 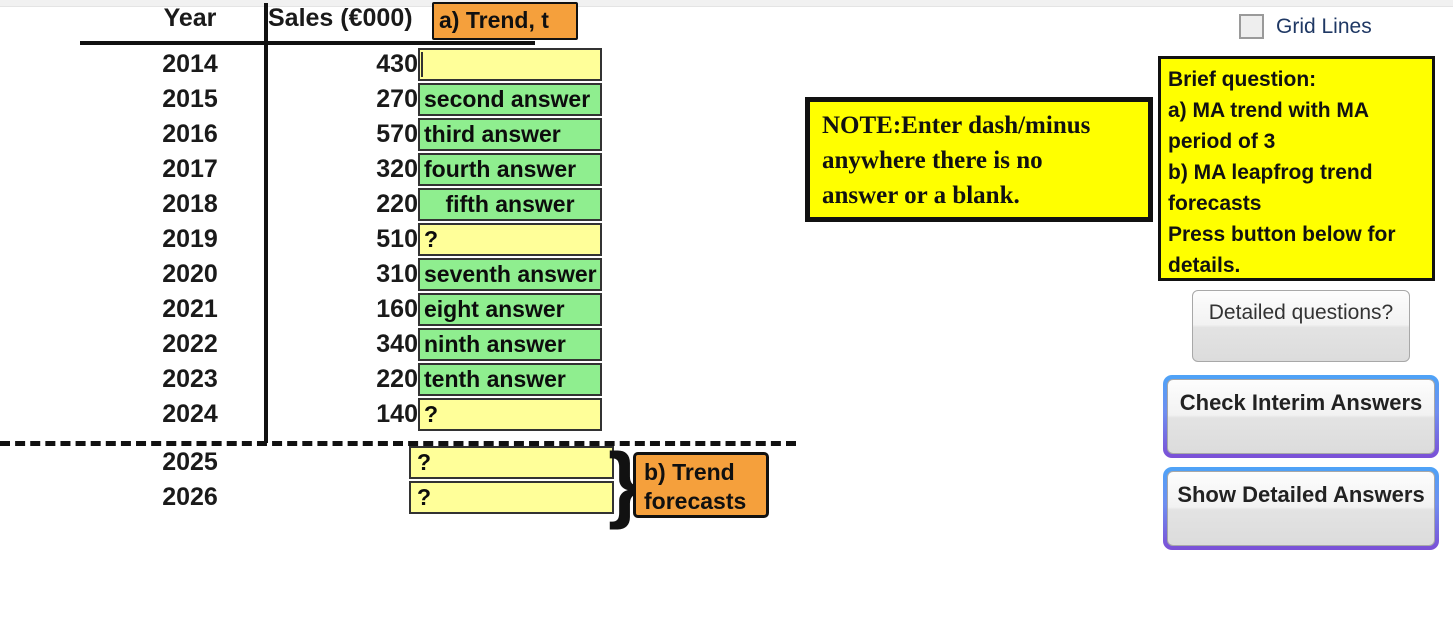 I want to click on note-line-2: anywhere there is no, so click(x=932, y=160).